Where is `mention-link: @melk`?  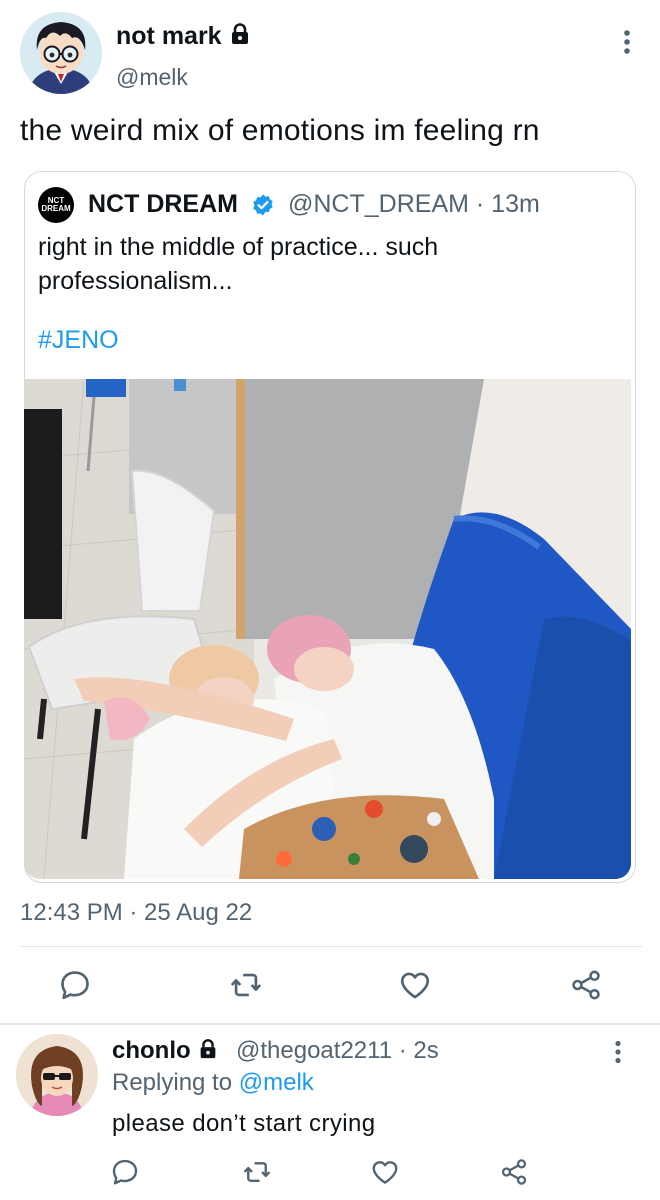 mention-link: @melk is located at coordinates (276, 1082).